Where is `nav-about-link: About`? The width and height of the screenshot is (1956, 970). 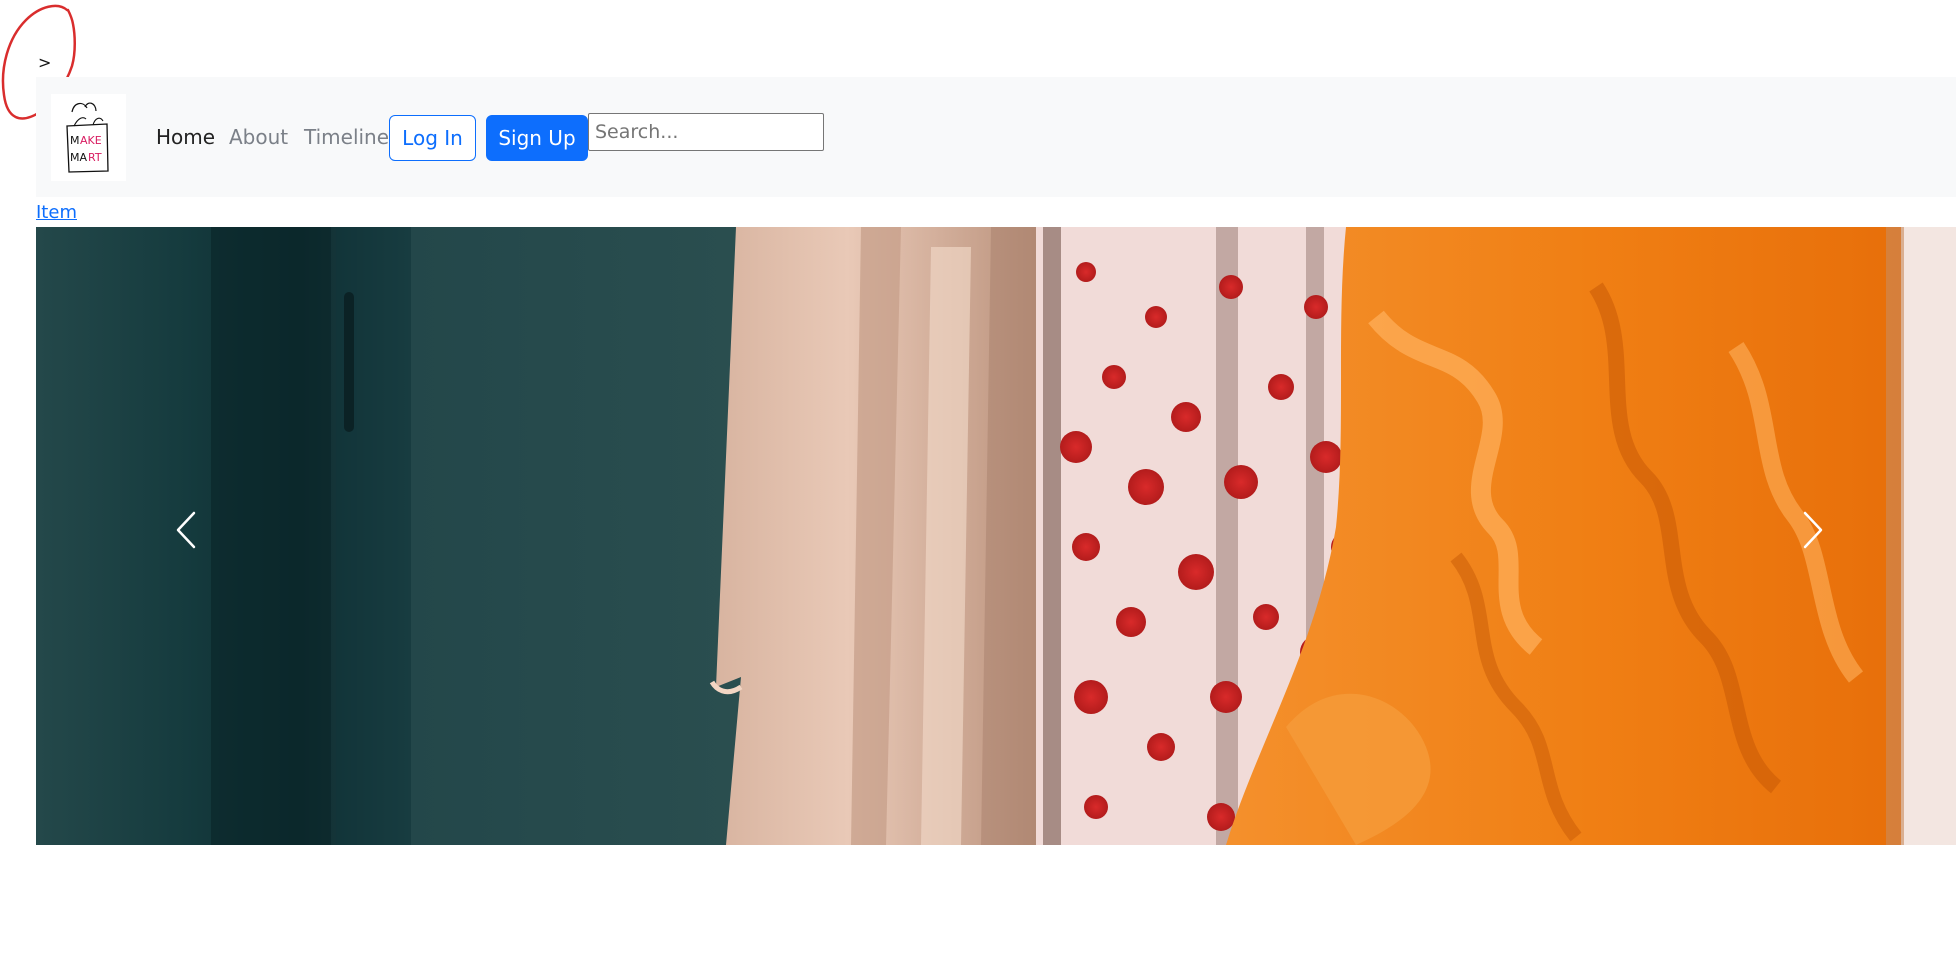 nav-about-link: About is located at coordinates (258, 137).